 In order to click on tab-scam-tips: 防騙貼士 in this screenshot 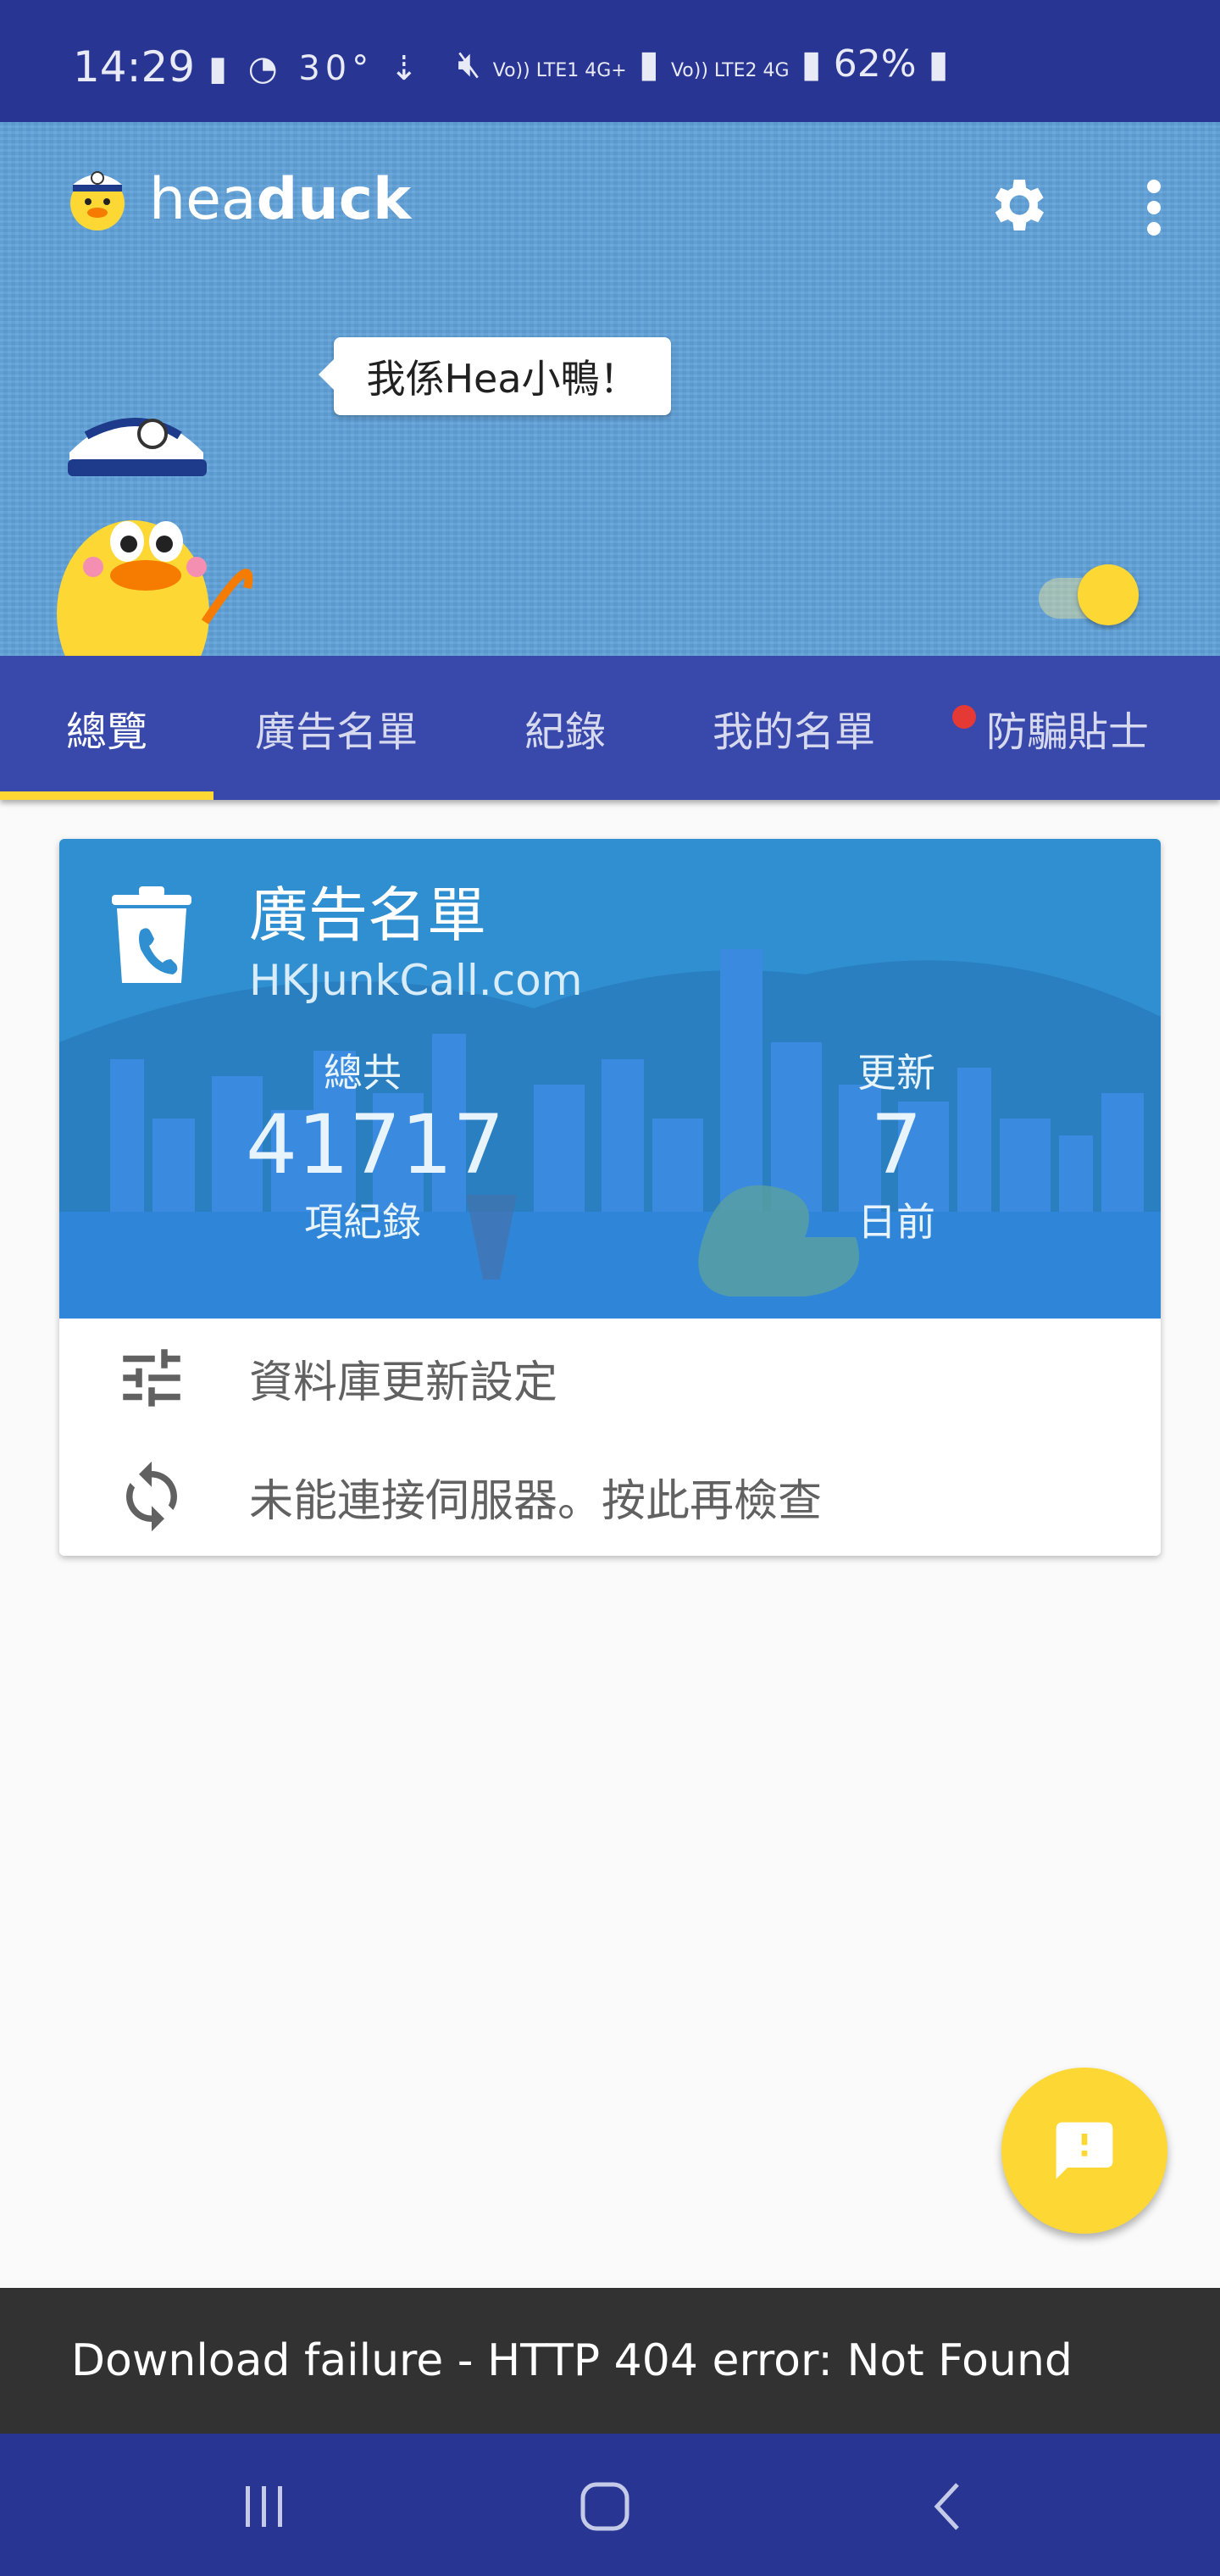, I will do `click(1067, 728)`.